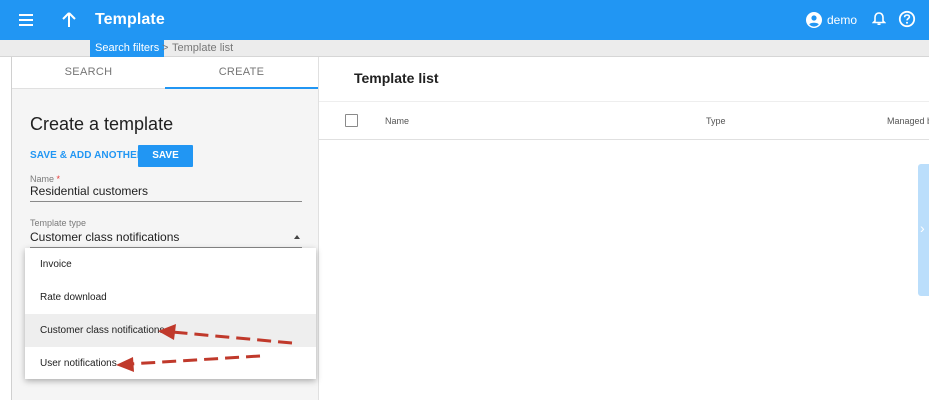 The height and width of the screenshot is (400, 929). What do you see at coordinates (69, 20) in the screenshot?
I see `arrow-up-icon` at bounding box center [69, 20].